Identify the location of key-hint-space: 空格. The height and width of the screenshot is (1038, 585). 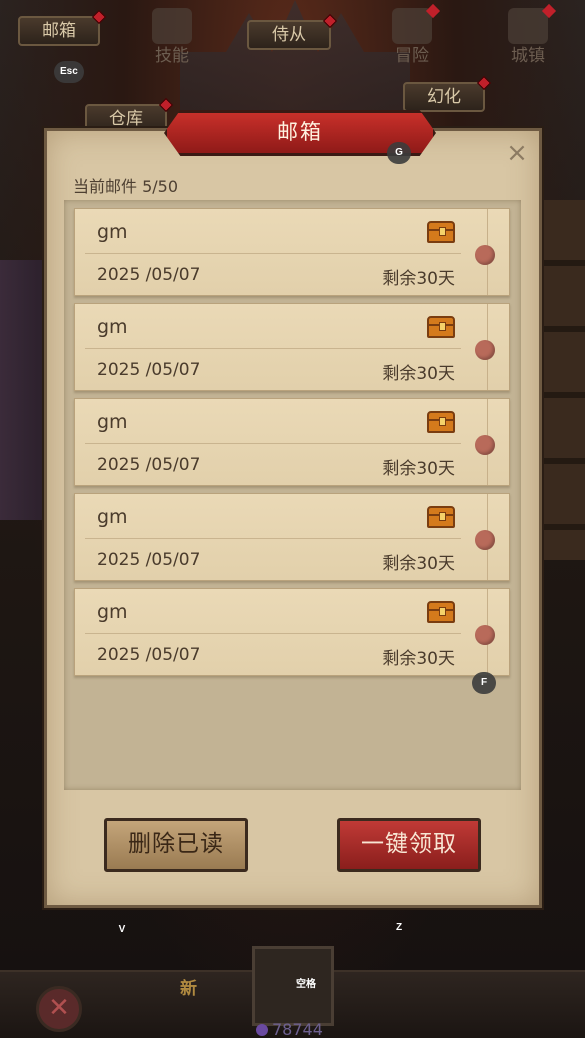
(306, 984).